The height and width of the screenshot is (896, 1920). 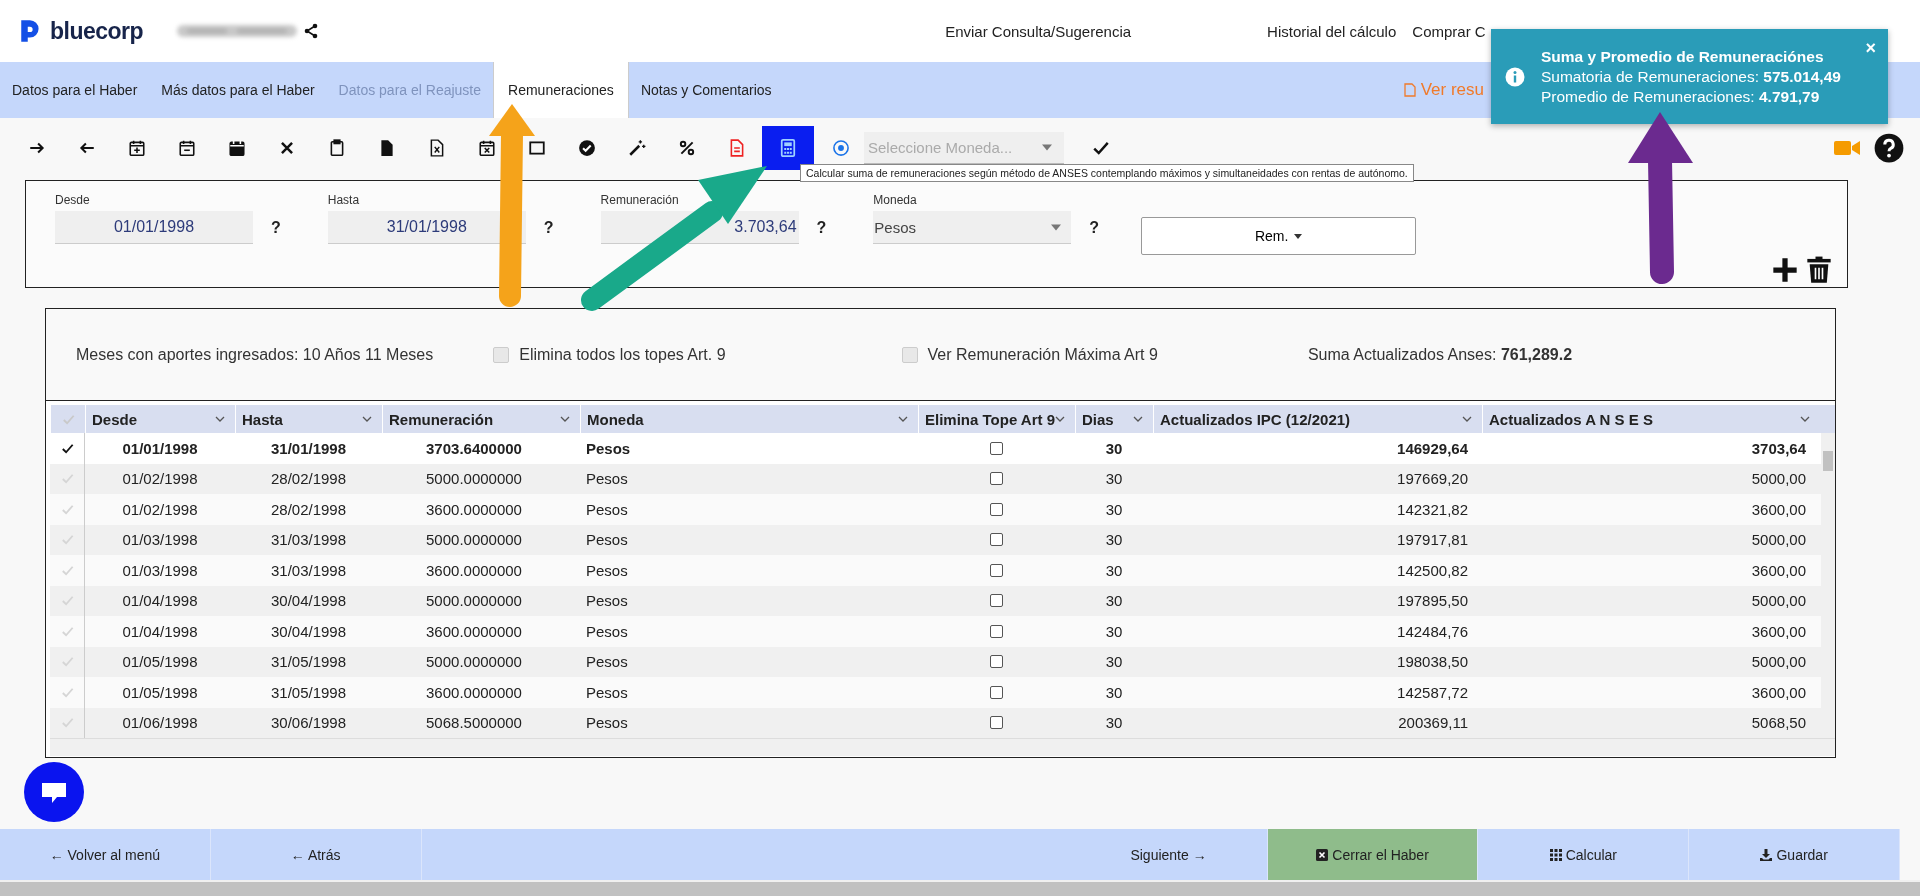 I want to click on table-cell-text: 01/01/1998, so click(x=160, y=448).